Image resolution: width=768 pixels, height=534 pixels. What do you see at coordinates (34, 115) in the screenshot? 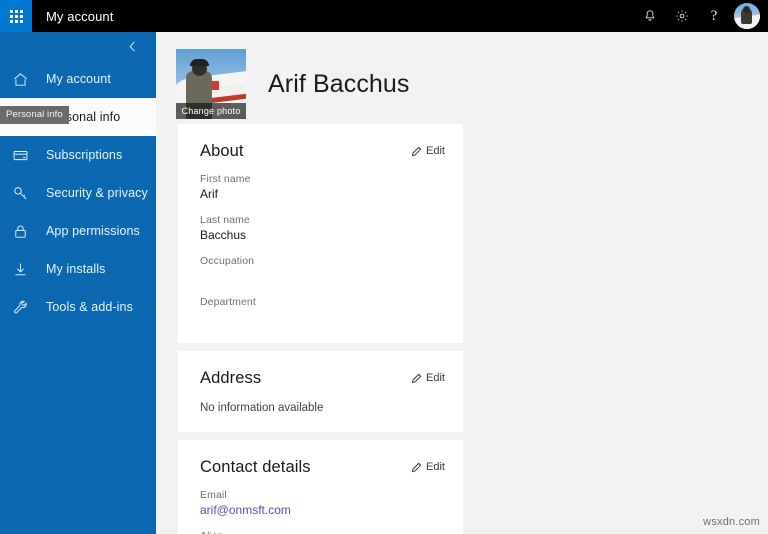
I see `personal-info-tooltip: Personal info` at bounding box center [34, 115].